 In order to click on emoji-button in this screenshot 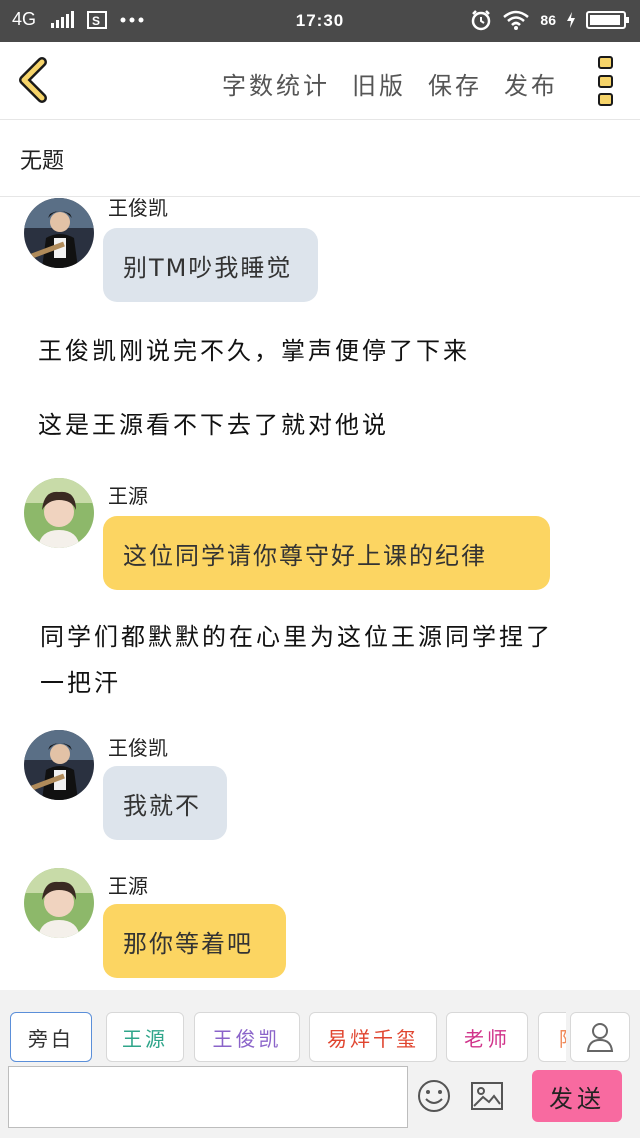, I will do `click(434, 1096)`.